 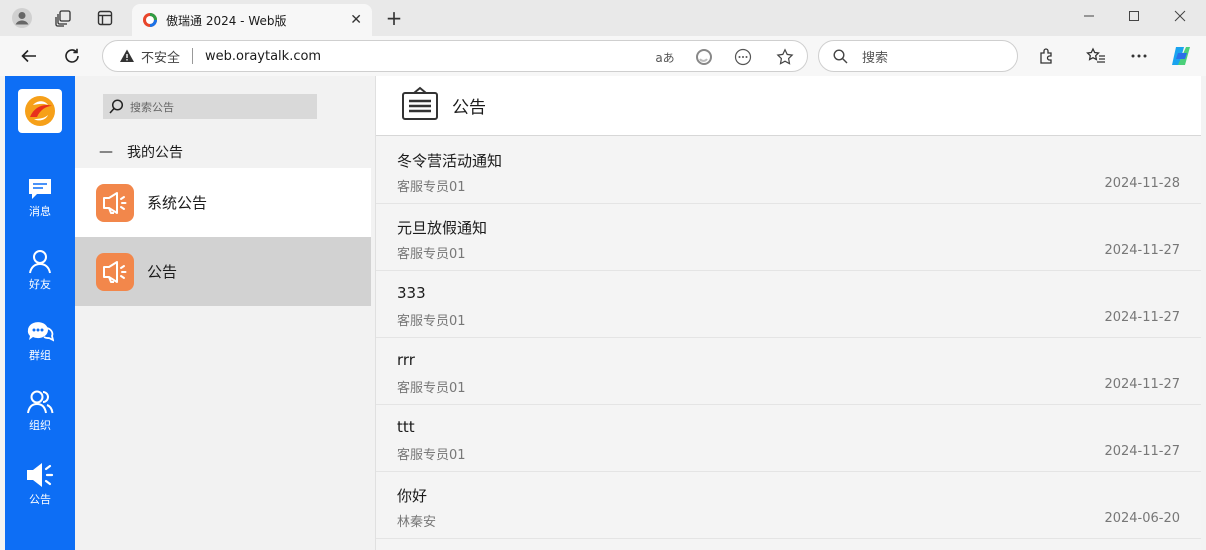 I want to click on list-item-announcement: 公告, so click(x=223, y=271).